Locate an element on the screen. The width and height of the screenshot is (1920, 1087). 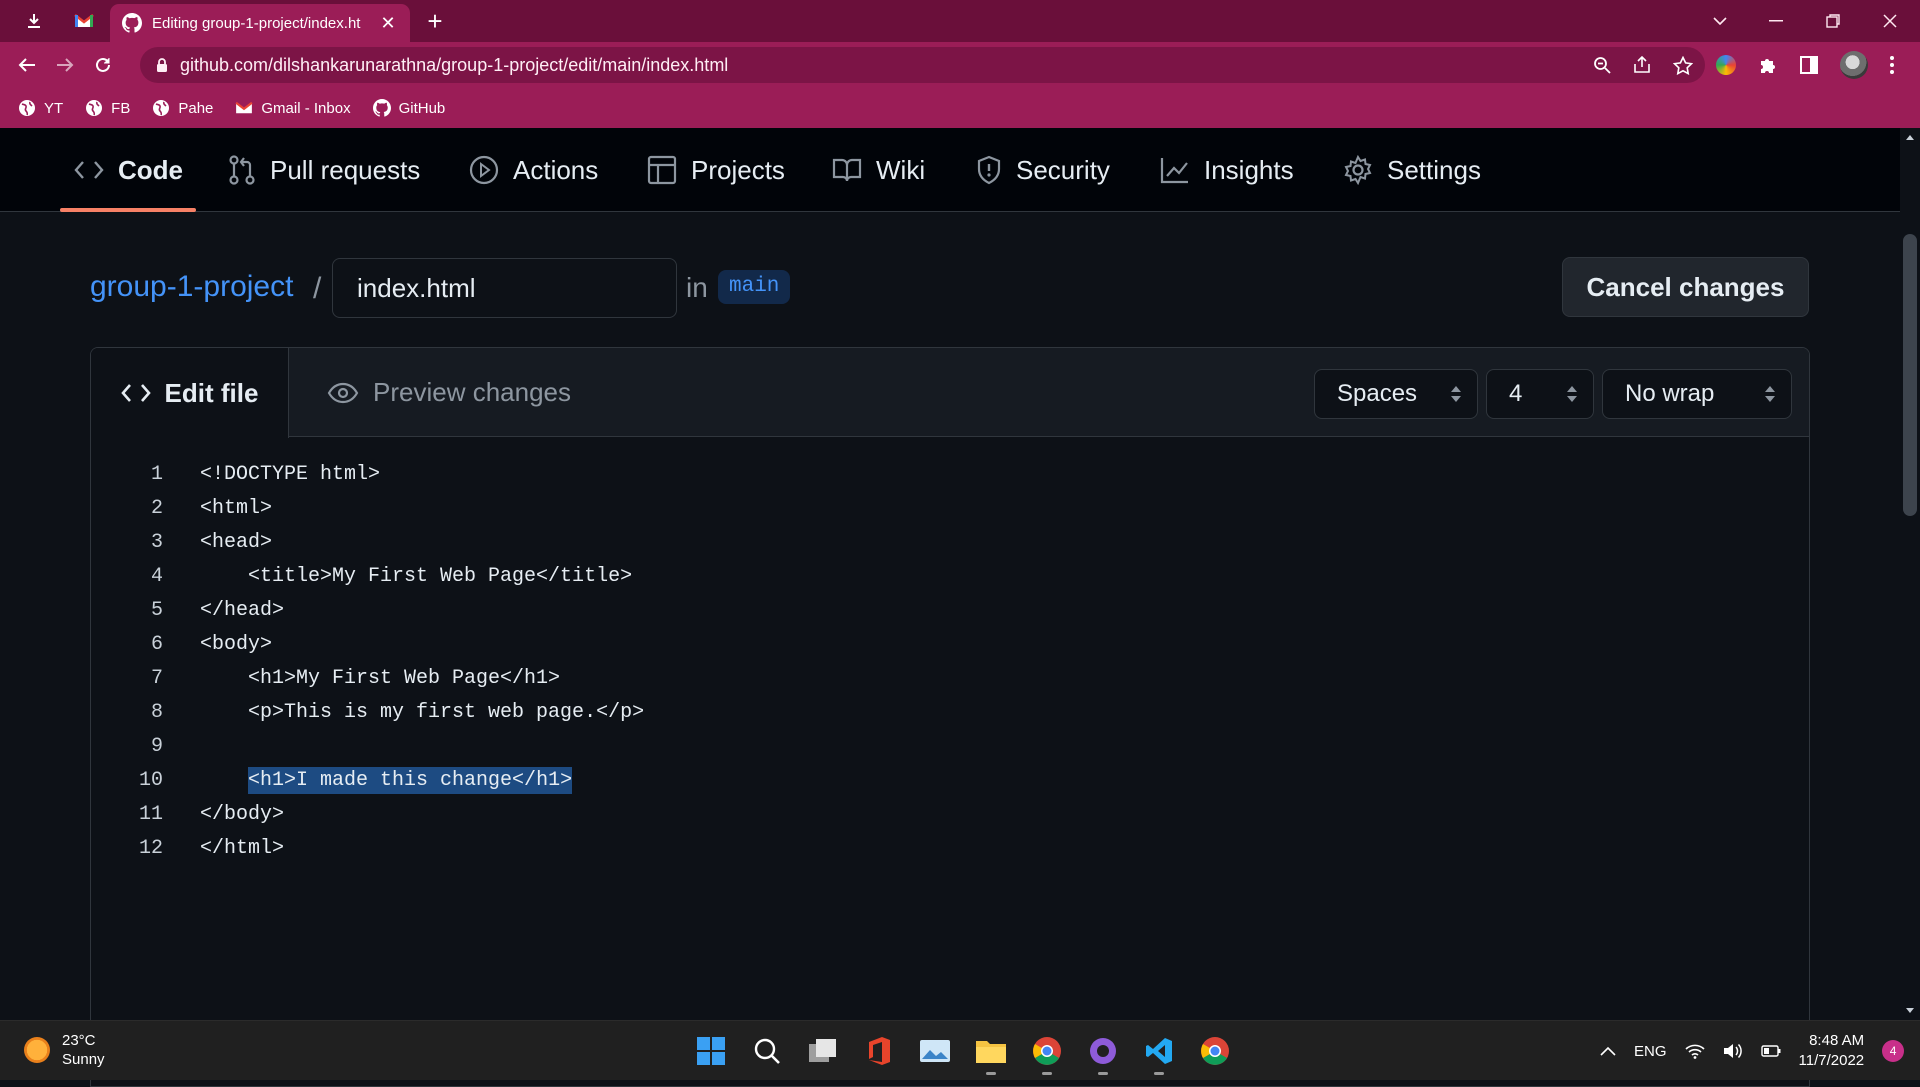
line-number: 8 is located at coordinates (156, 712).